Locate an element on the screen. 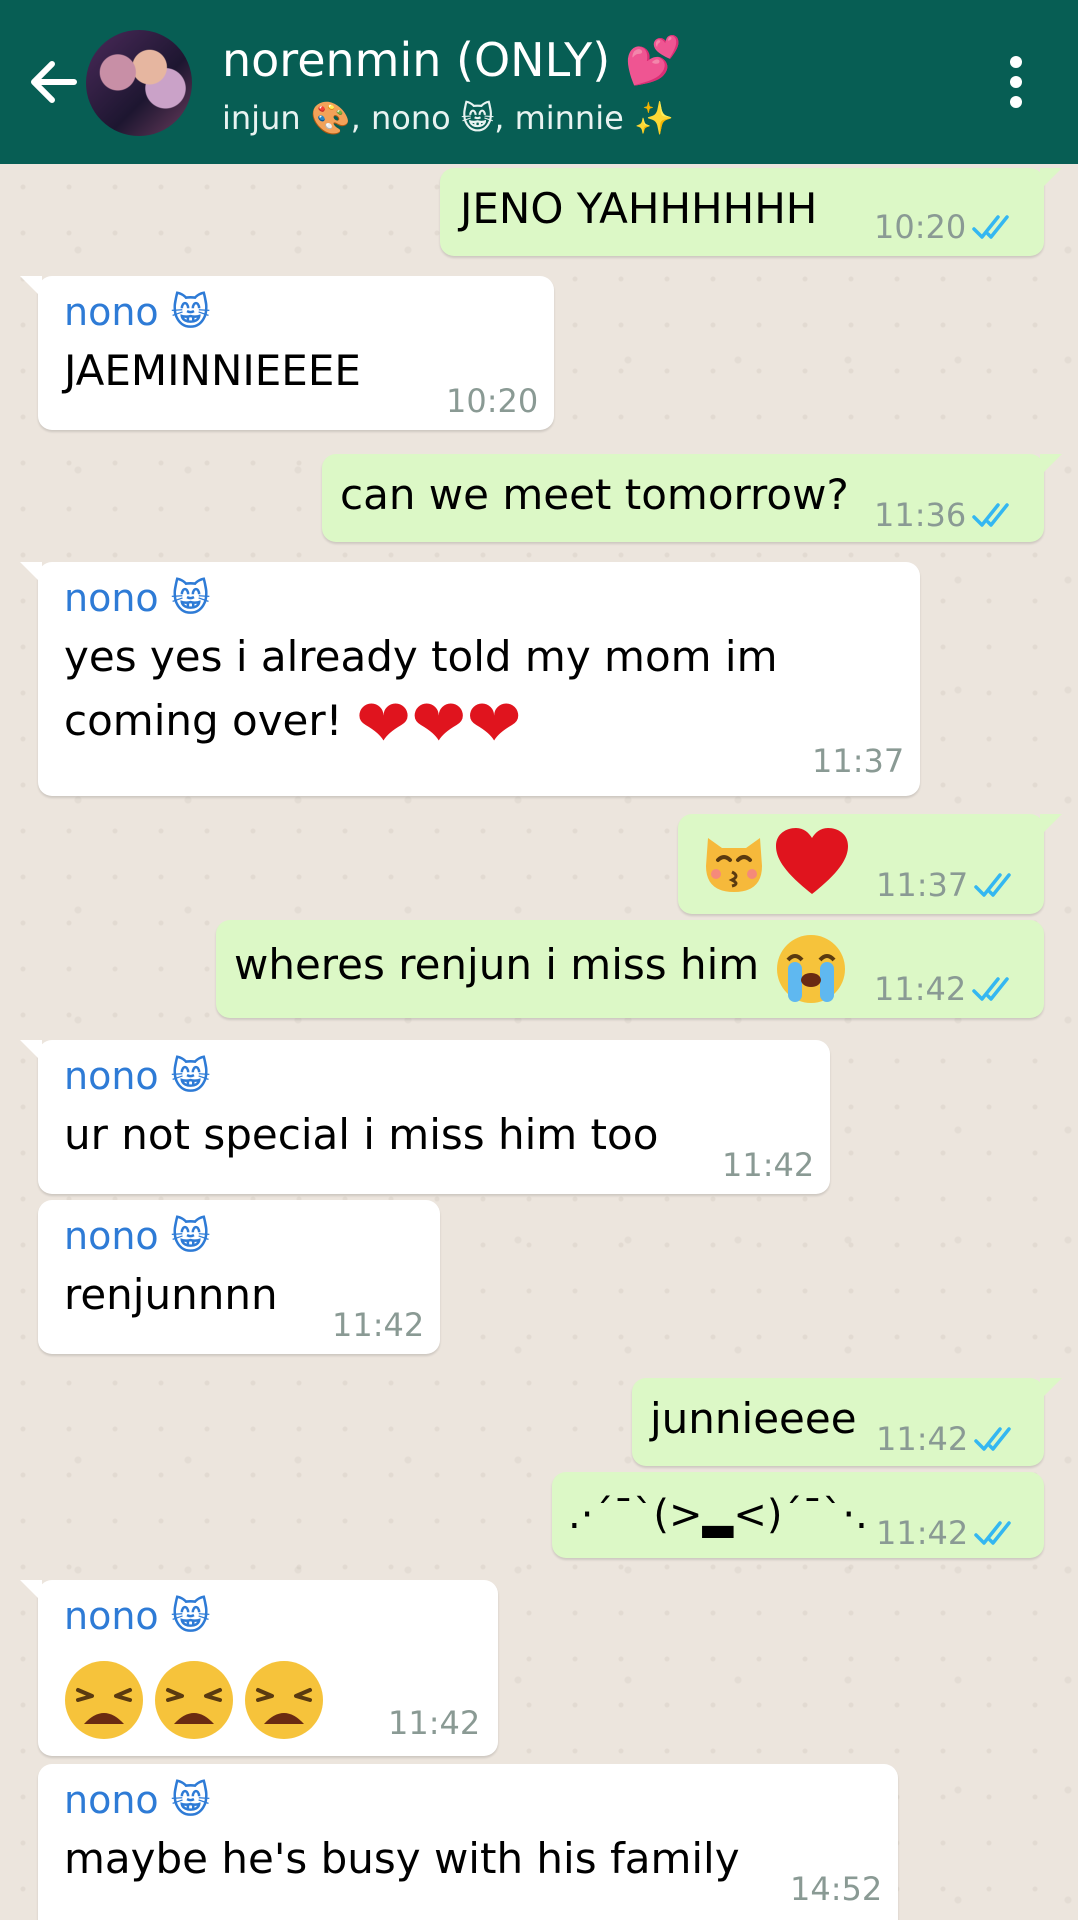  message-text: ur not special i miss him too is located at coordinates (361, 1134).